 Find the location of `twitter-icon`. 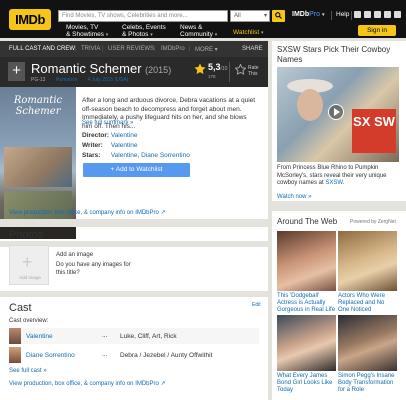

twitter-icon is located at coordinates (387, 14).